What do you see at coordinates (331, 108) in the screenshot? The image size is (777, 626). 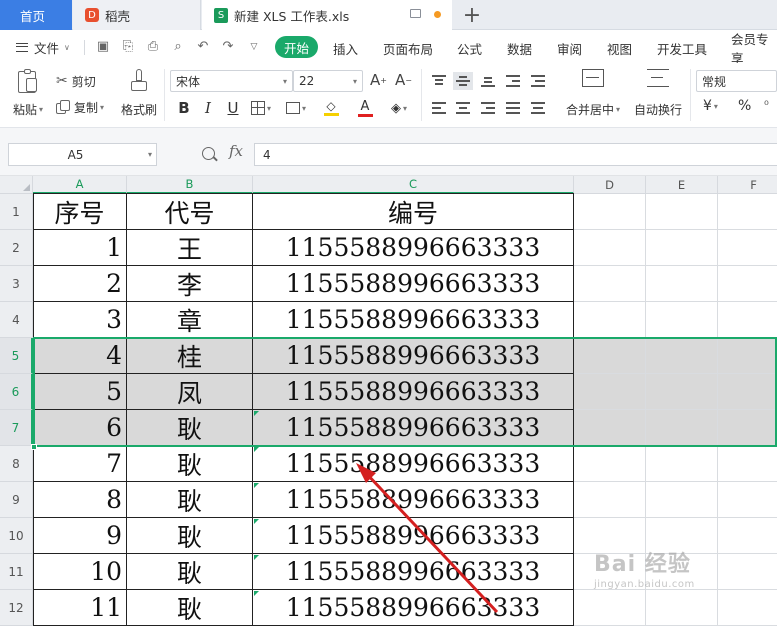 I see `fill-color-icon: ◇` at bounding box center [331, 108].